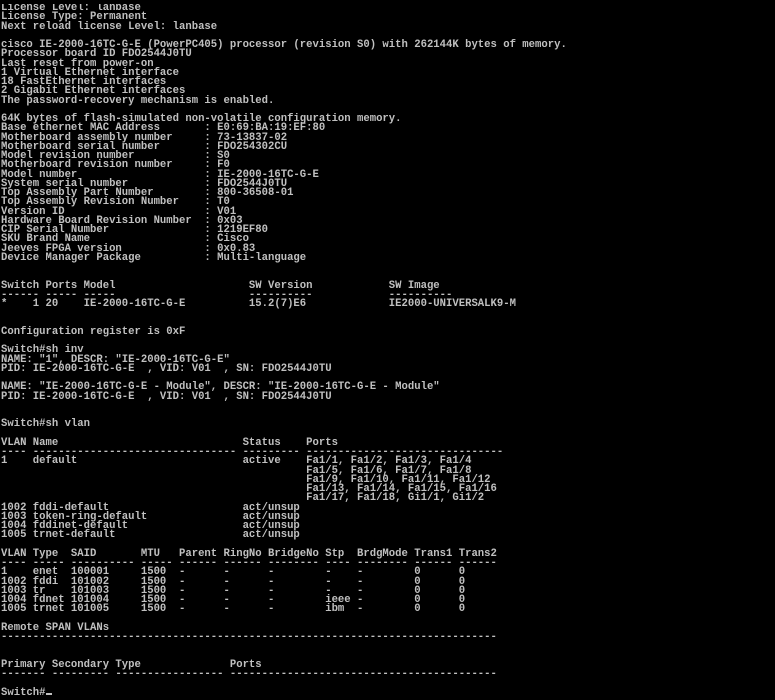  Describe the element at coordinates (46, 424) in the screenshot. I see `terminal-line: Switch#sh vlan` at that location.